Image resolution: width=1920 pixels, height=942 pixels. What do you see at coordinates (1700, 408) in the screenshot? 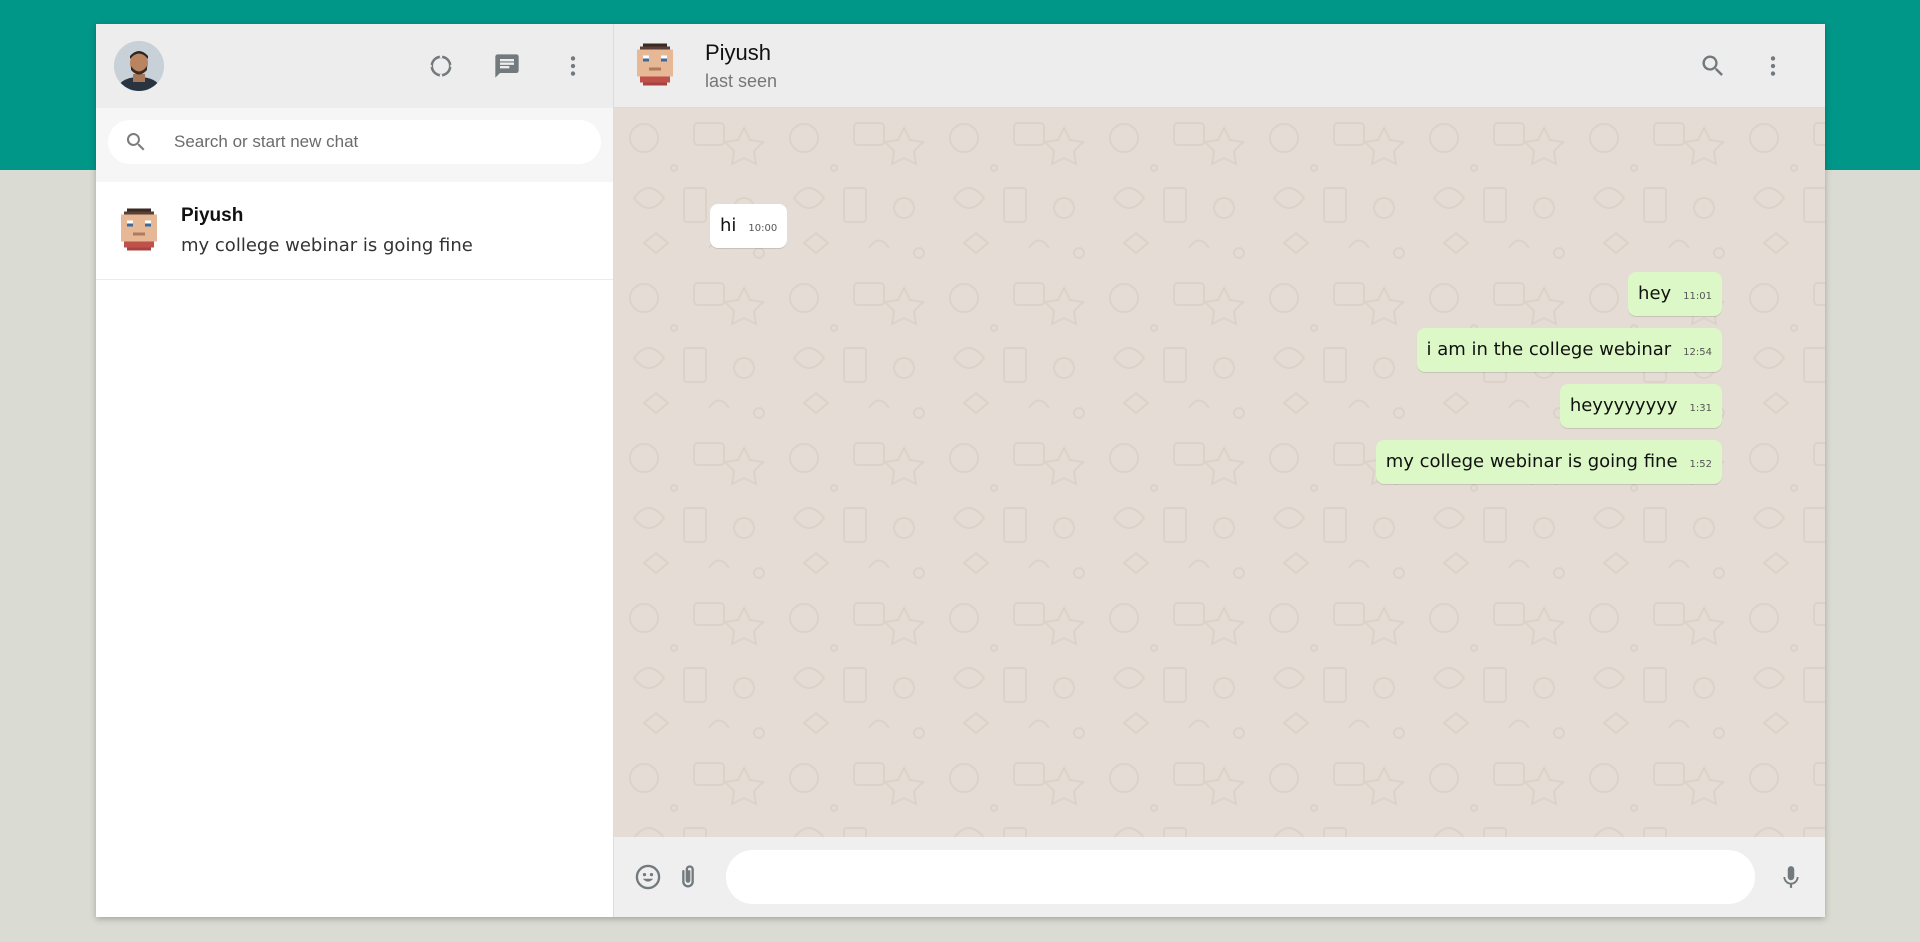
I see `message-time: 1:31` at bounding box center [1700, 408].